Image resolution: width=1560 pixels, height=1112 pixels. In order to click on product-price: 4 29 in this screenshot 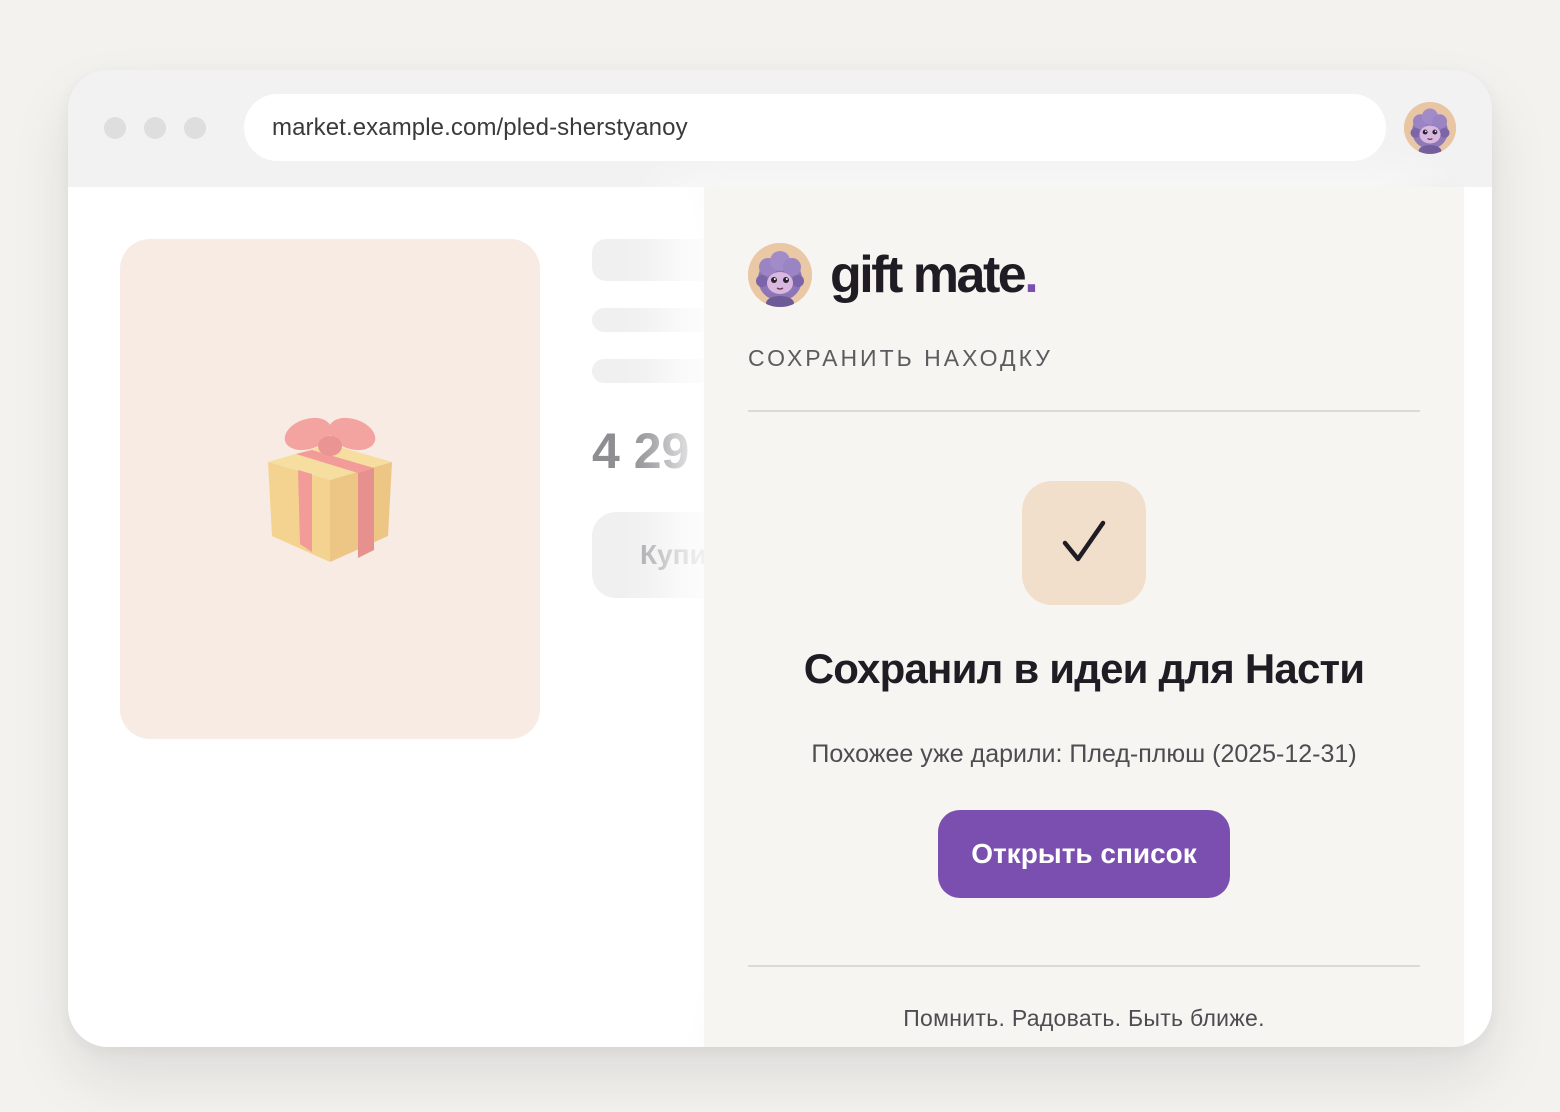, I will do `click(641, 451)`.